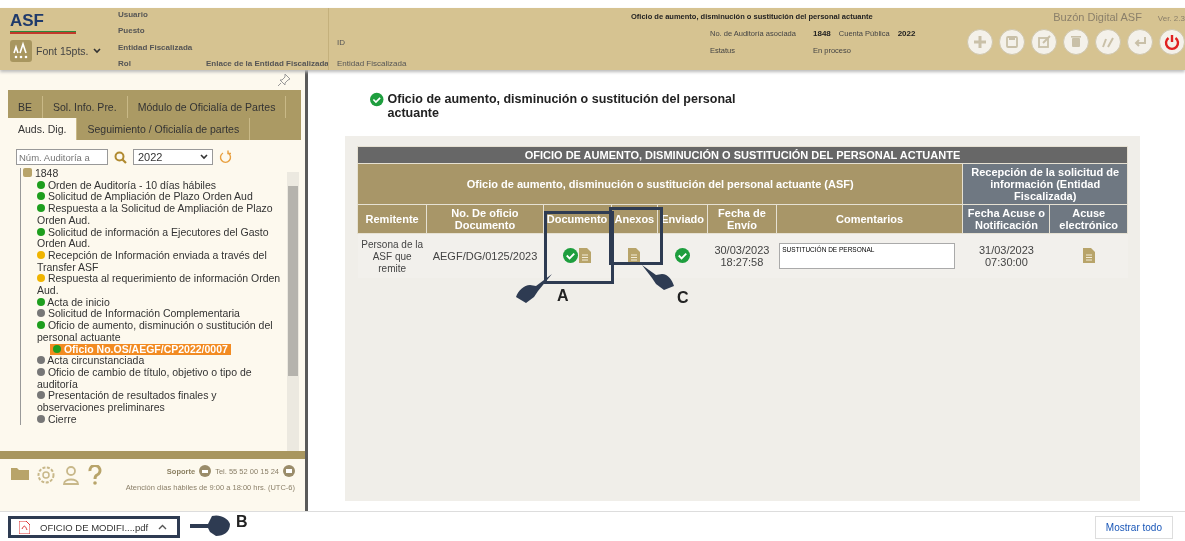  What do you see at coordinates (46, 475) in the screenshot?
I see `settings-icon` at bounding box center [46, 475].